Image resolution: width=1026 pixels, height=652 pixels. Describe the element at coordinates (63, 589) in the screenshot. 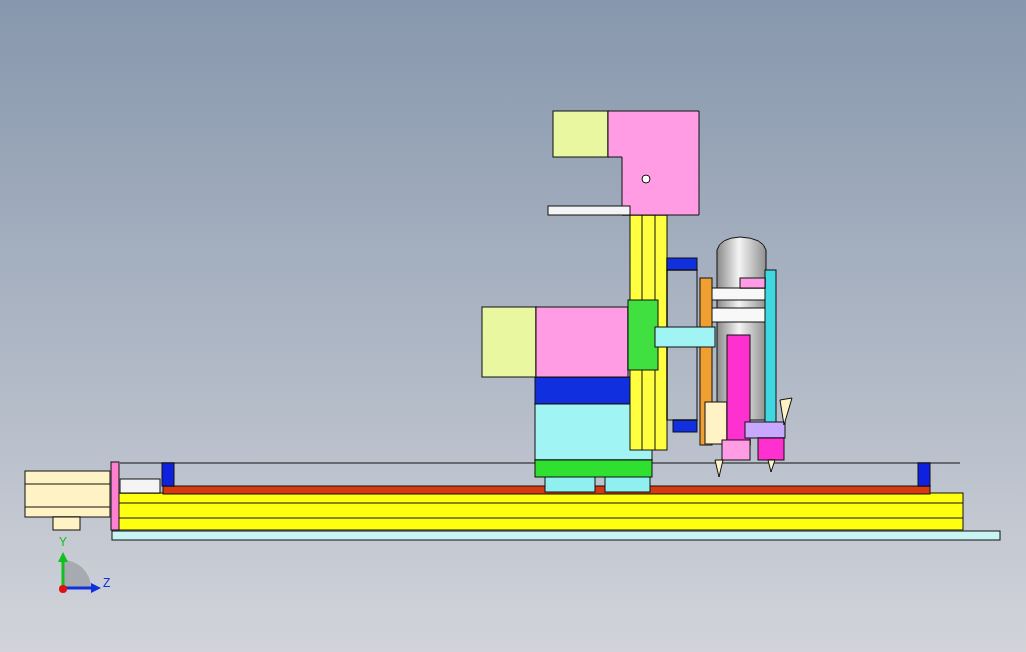

I see `origin-dot` at that location.